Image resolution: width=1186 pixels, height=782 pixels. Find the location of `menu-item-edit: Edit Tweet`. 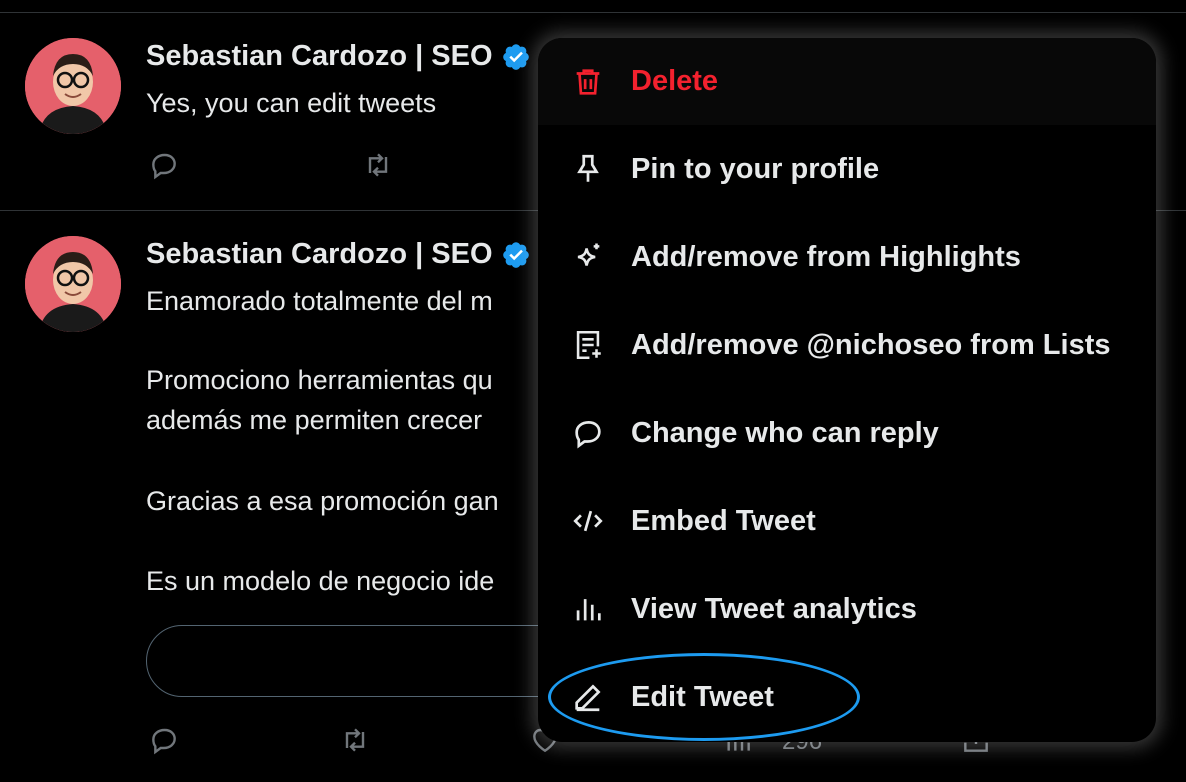

menu-item-edit: Edit Tweet is located at coordinates (847, 697).